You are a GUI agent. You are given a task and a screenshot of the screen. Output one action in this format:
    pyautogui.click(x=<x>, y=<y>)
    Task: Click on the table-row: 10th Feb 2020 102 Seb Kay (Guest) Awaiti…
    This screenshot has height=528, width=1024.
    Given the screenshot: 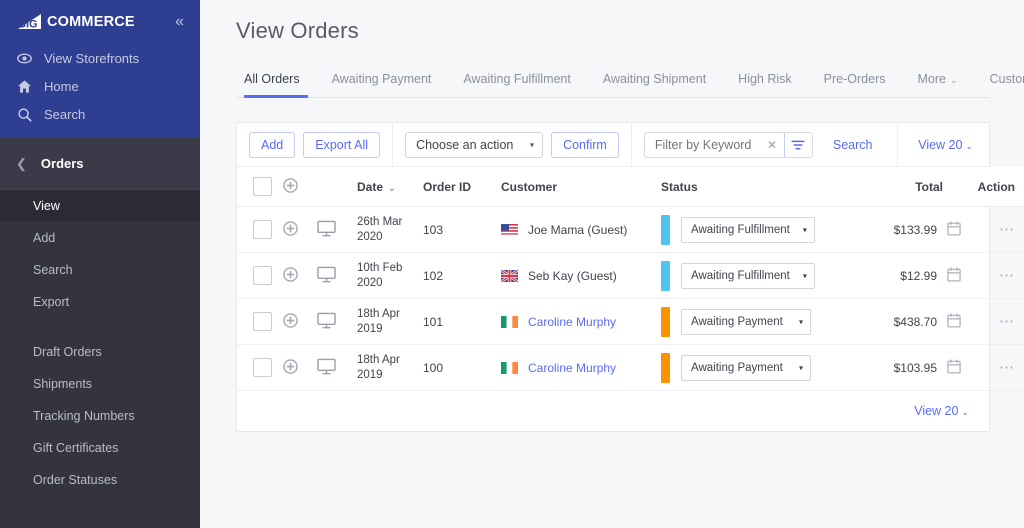 What is the action you would take?
    pyautogui.click(x=630, y=275)
    